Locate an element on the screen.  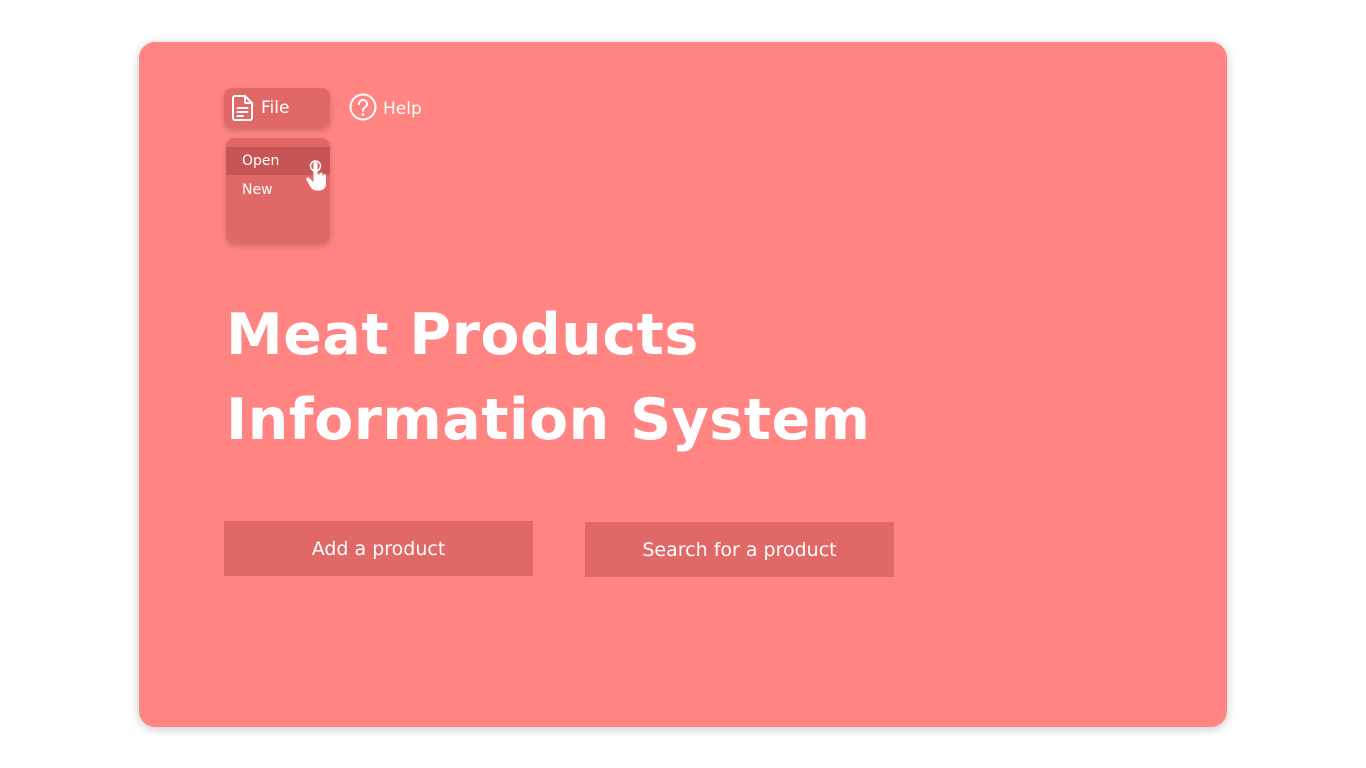
file-menu-label: File is located at coordinates (275, 108).